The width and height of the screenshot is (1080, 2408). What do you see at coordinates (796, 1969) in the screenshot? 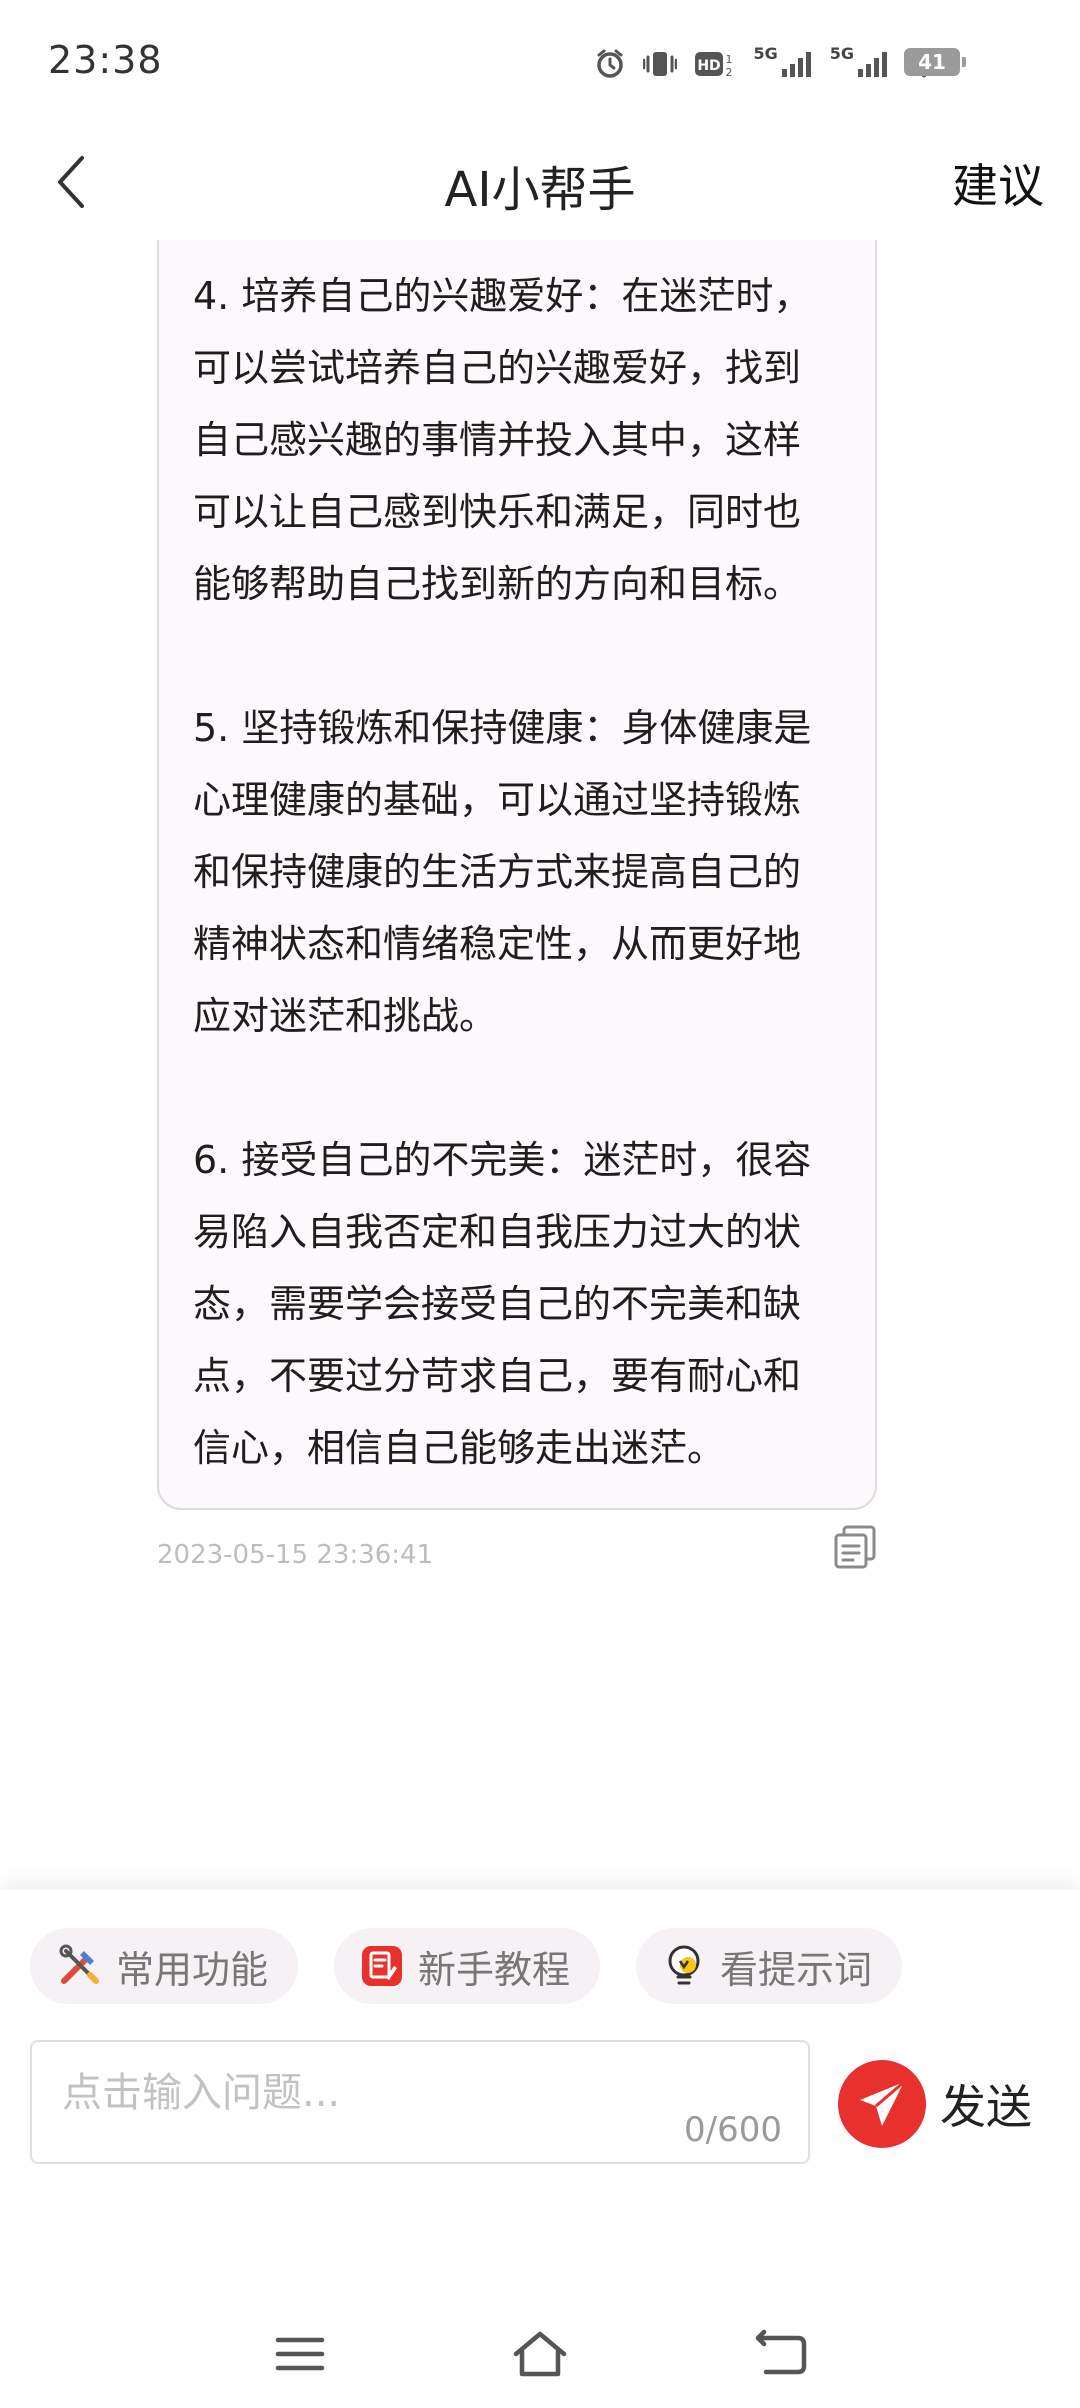
I see `quick-action-label: 看提示词` at bounding box center [796, 1969].